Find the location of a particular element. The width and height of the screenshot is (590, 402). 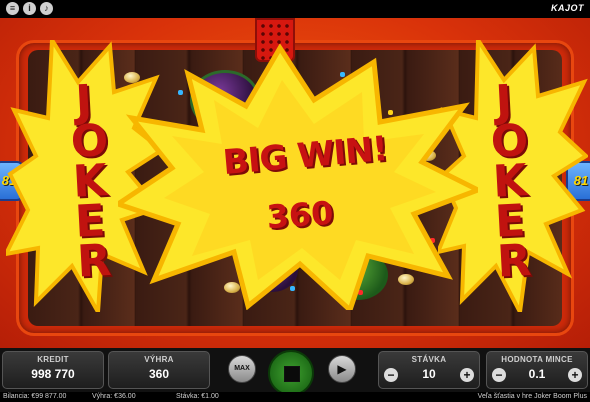

brand-logo: KAJOT is located at coordinates (567, 8).